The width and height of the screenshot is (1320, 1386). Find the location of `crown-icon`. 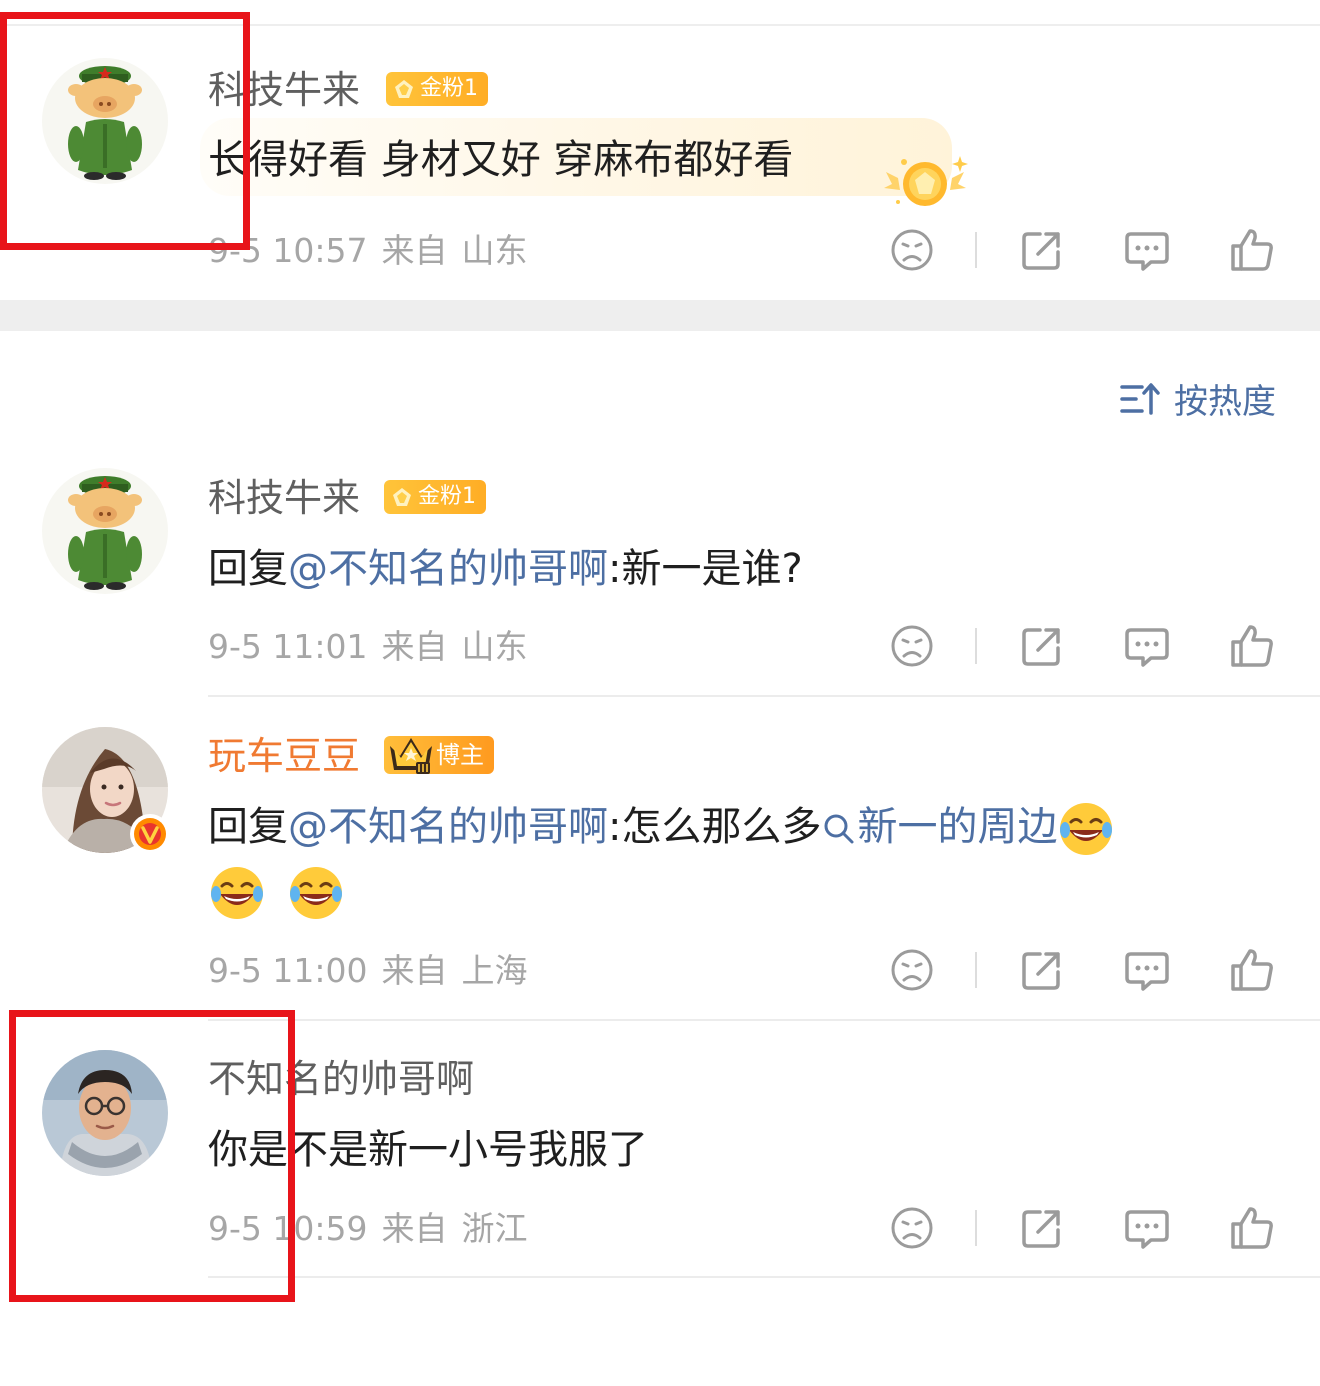

crown-icon is located at coordinates (411, 756).